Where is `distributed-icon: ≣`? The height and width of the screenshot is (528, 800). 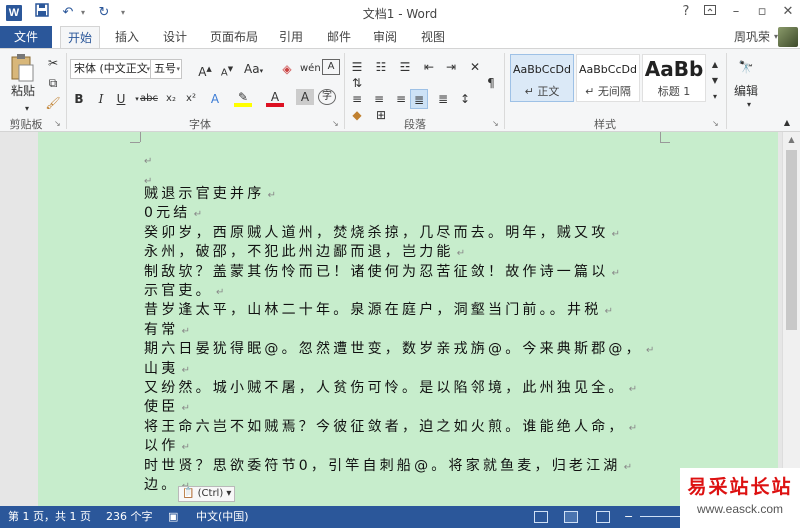 distributed-icon: ≣ is located at coordinates (443, 99).